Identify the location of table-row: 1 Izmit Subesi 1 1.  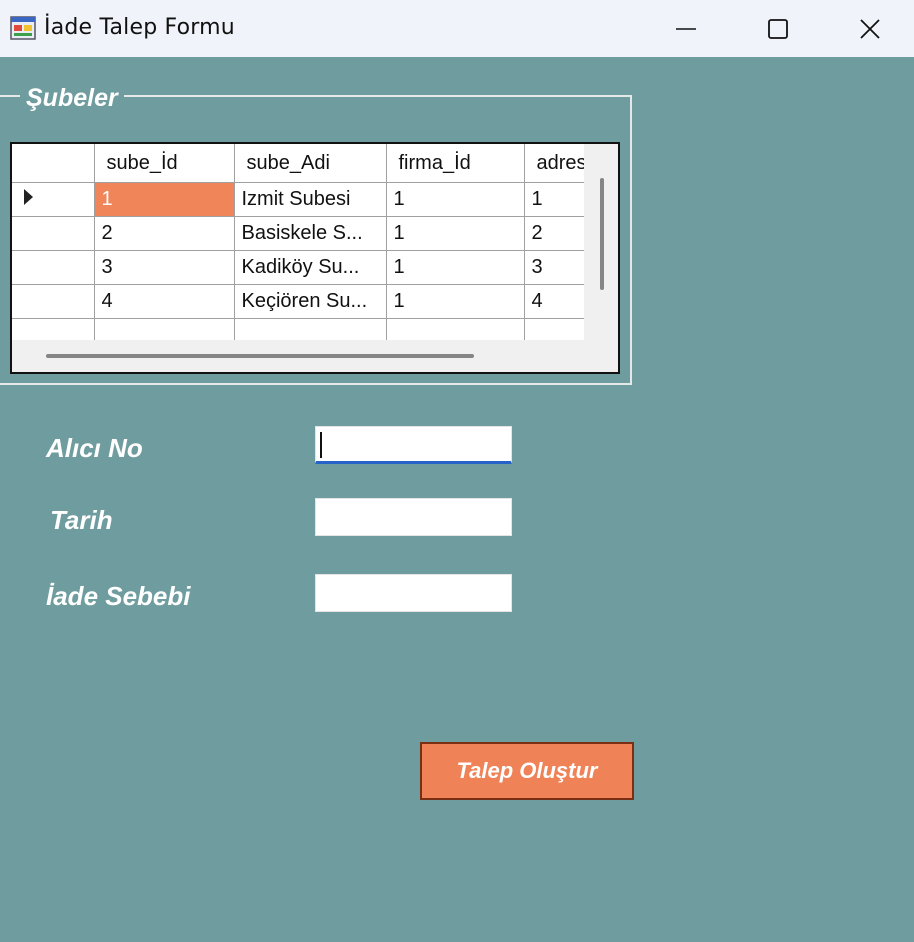
(298, 199).